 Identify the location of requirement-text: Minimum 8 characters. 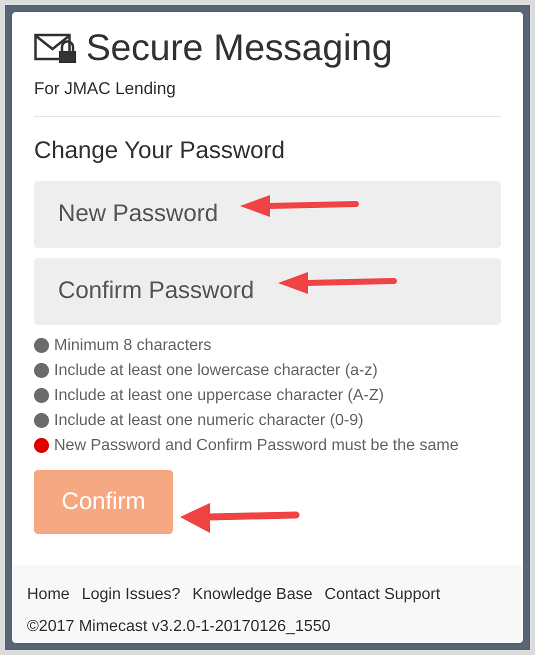
(133, 346).